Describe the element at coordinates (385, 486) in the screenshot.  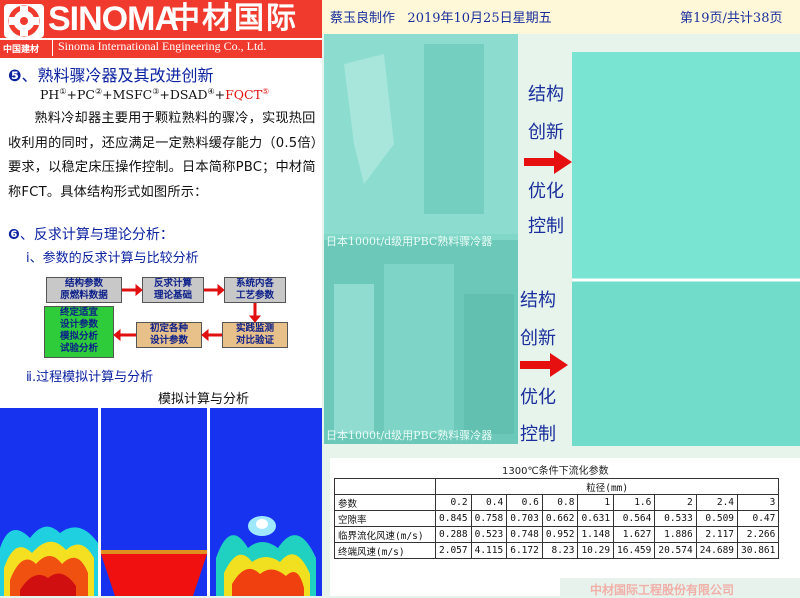
I see `table-cell` at that location.